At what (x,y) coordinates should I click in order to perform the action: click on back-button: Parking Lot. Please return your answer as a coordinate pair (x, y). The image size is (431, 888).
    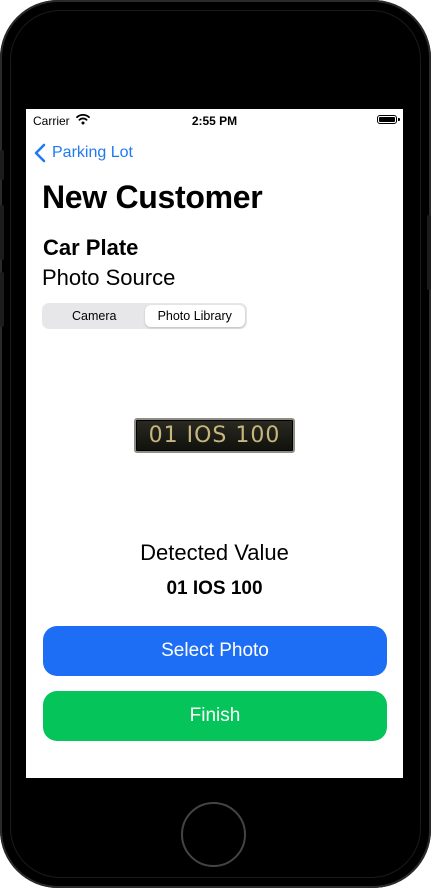
    Looking at the image, I should click on (83, 153).